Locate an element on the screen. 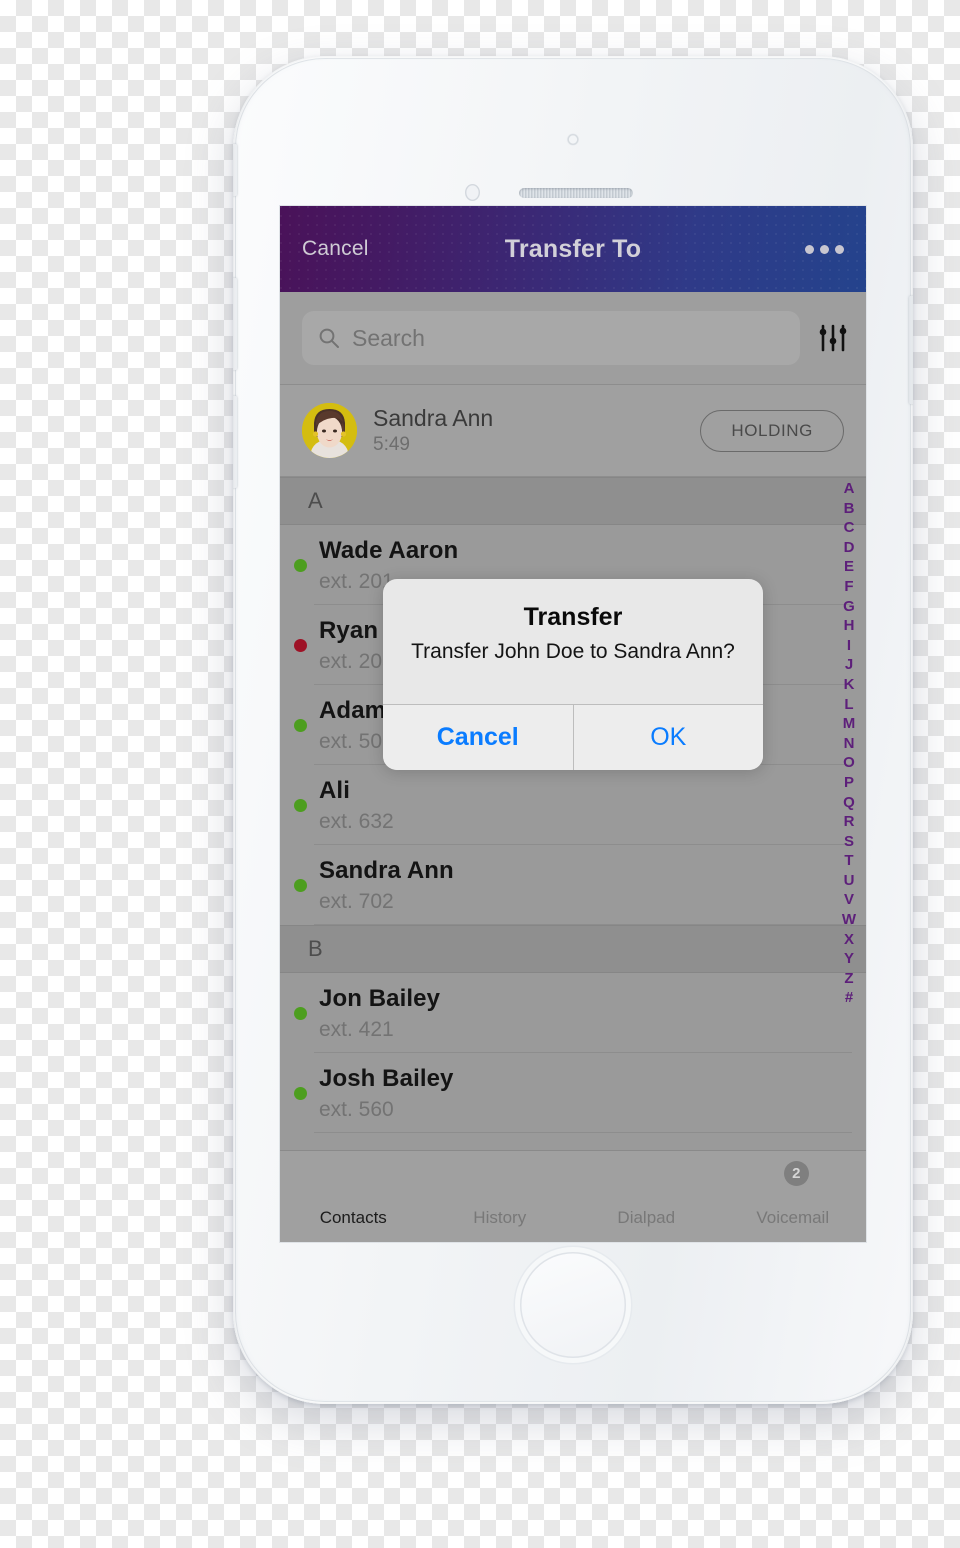  home-button is located at coordinates (573, 1305).